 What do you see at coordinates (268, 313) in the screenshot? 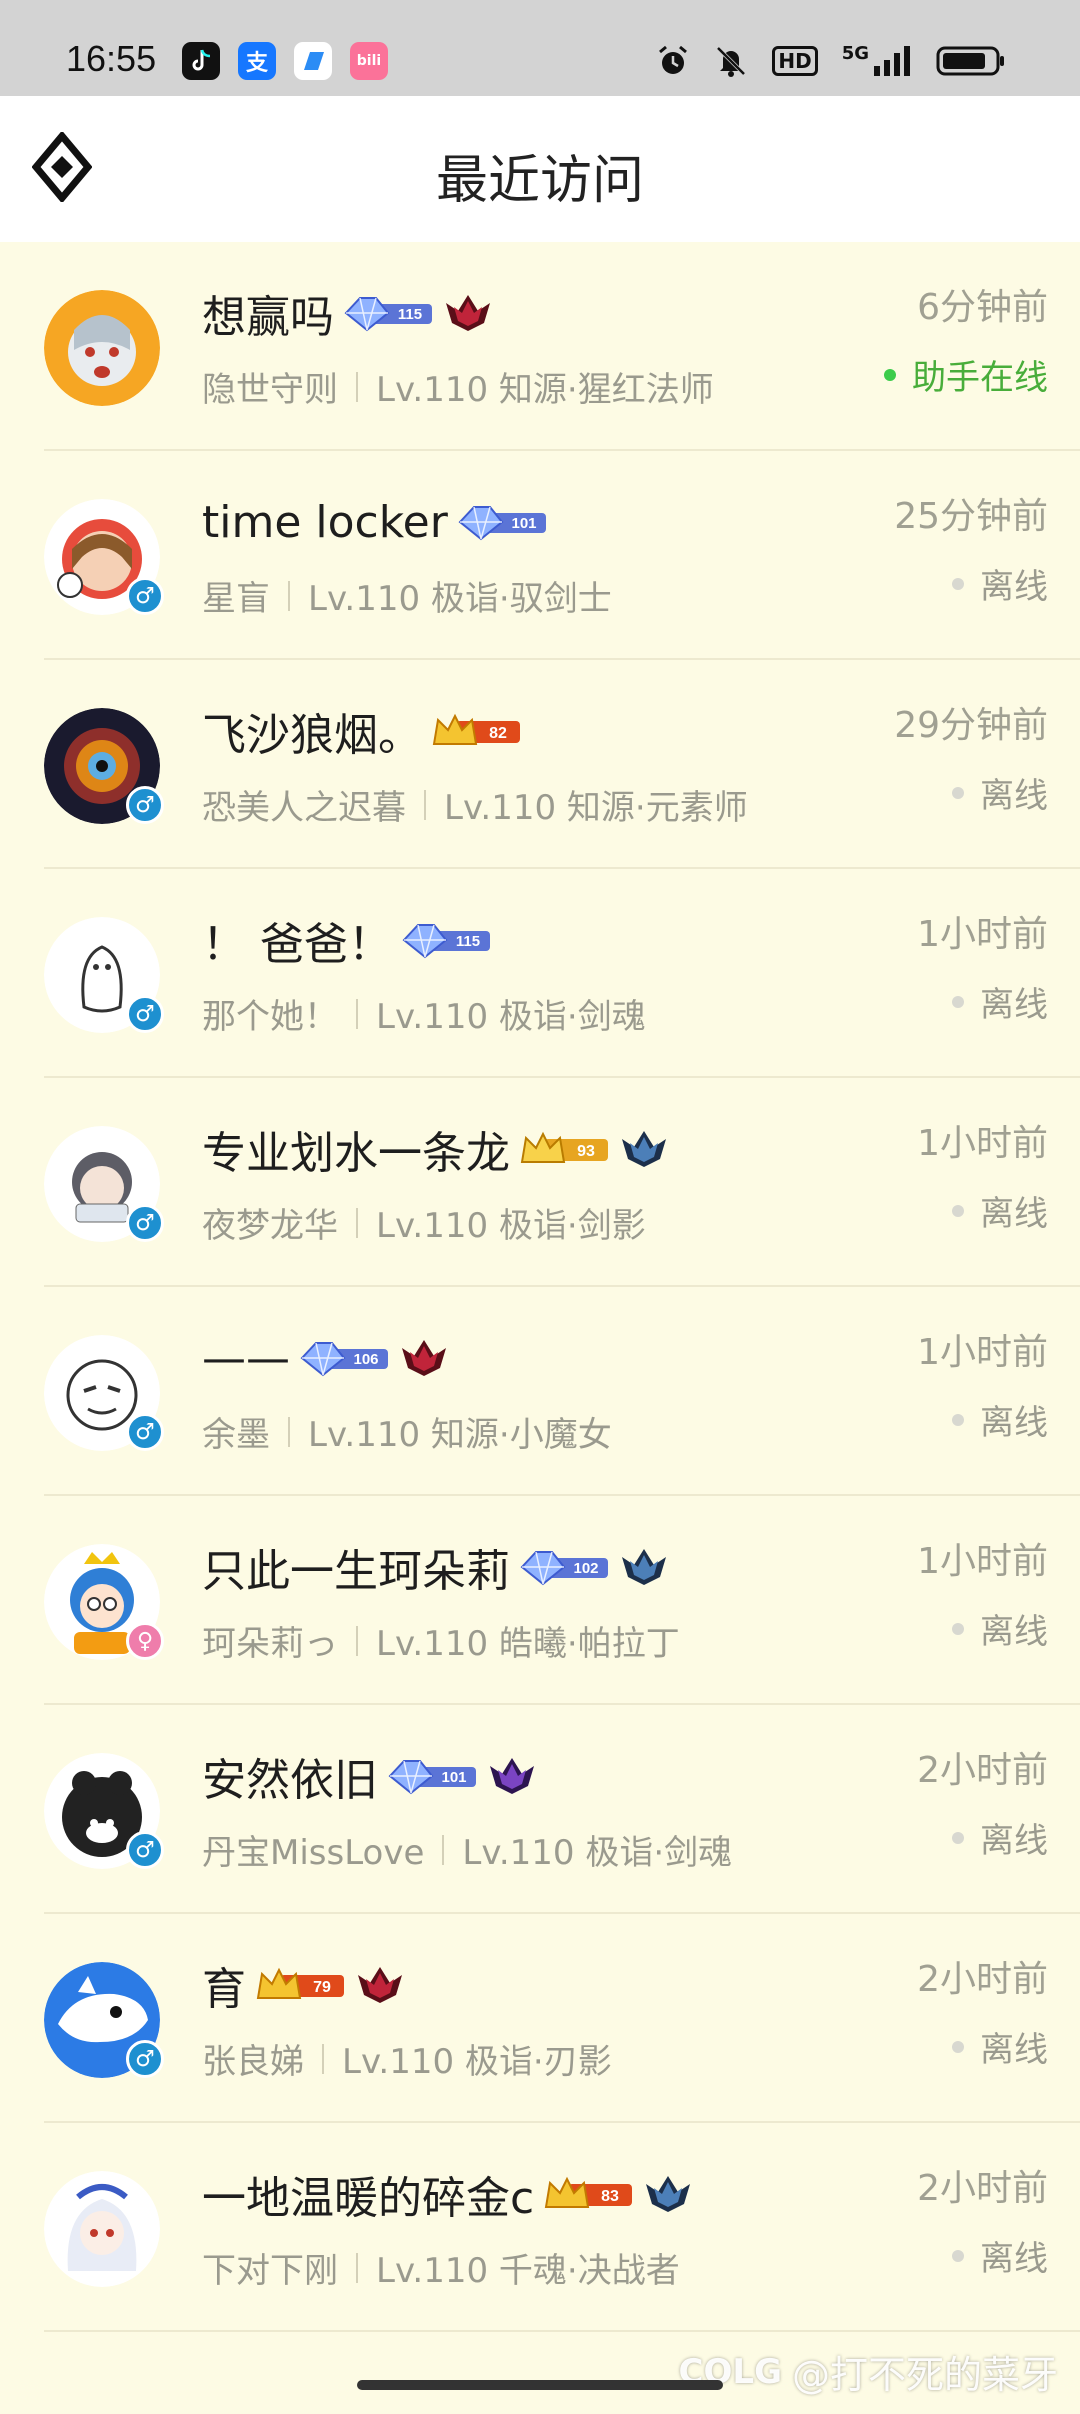
I see `visitor-name: 想赢吗` at bounding box center [268, 313].